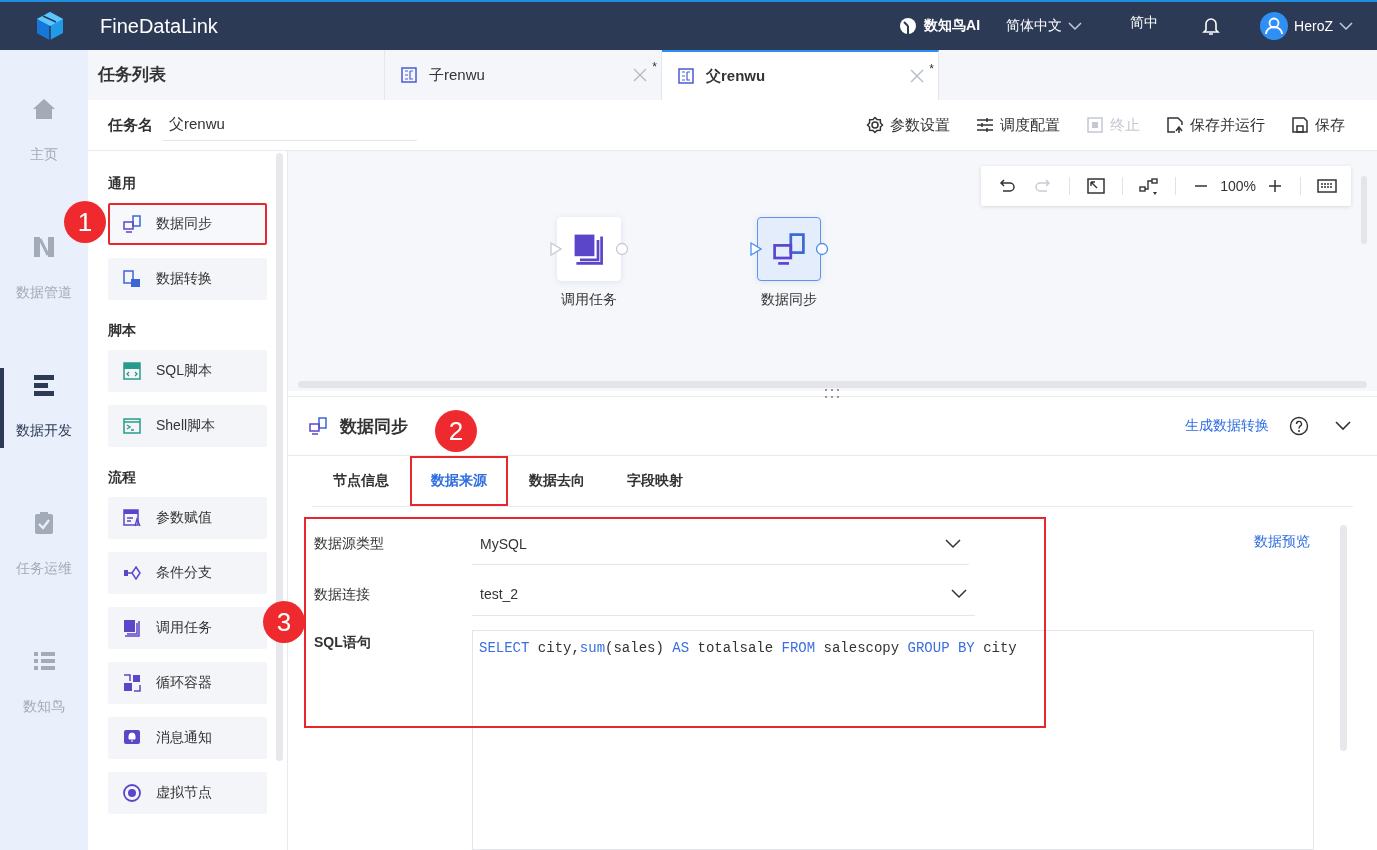 The image size is (1377, 850). What do you see at coordinates (723, 594) in the screenshot?
I see `dropdown: test_2` at bounding box center [723, 594].